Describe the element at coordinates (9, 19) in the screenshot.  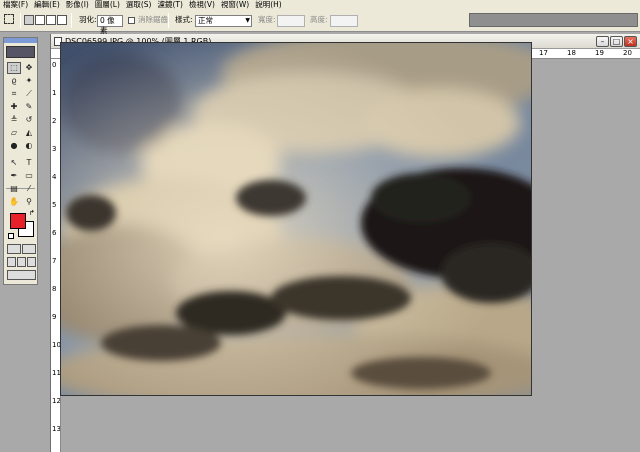
I see `marquee-preset-icon` at that location.